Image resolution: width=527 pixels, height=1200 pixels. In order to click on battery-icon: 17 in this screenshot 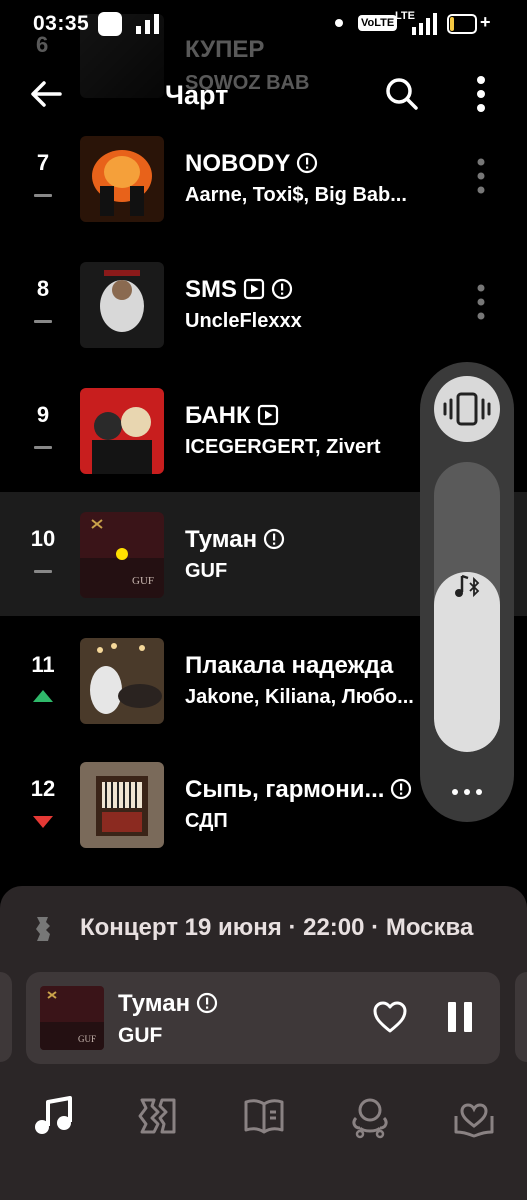, I will do `click(462, 24)`.